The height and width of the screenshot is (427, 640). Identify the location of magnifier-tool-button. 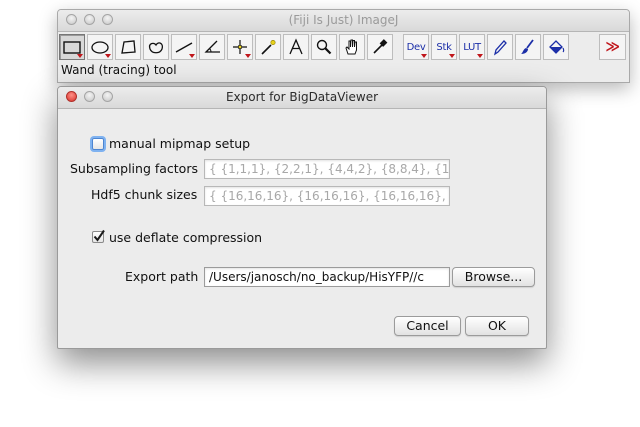
(324, 47).